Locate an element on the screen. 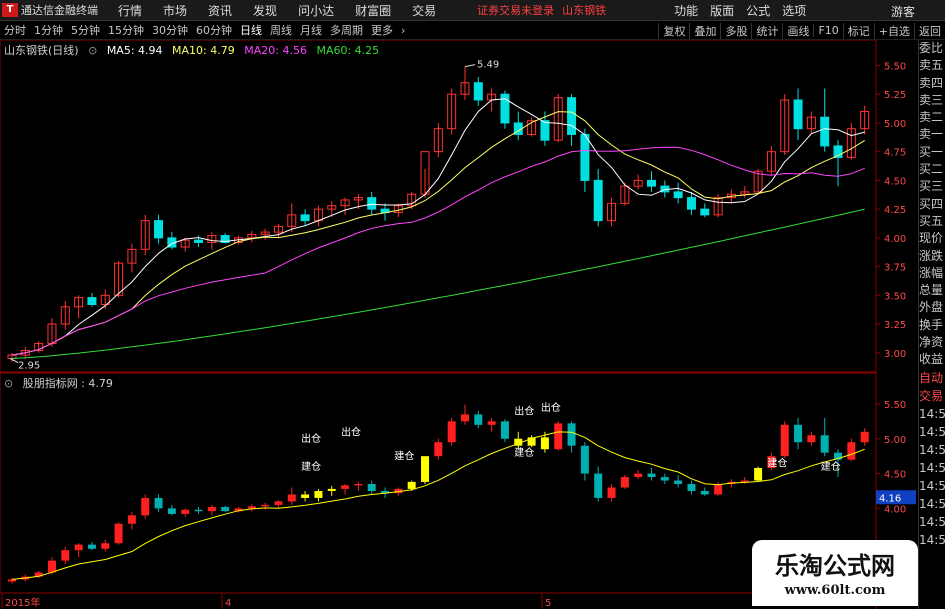 Image resolution: width=945 pixels, height=609 pixels. sub-y-tick-label: 5.00 is located at coordinates (895, 440).